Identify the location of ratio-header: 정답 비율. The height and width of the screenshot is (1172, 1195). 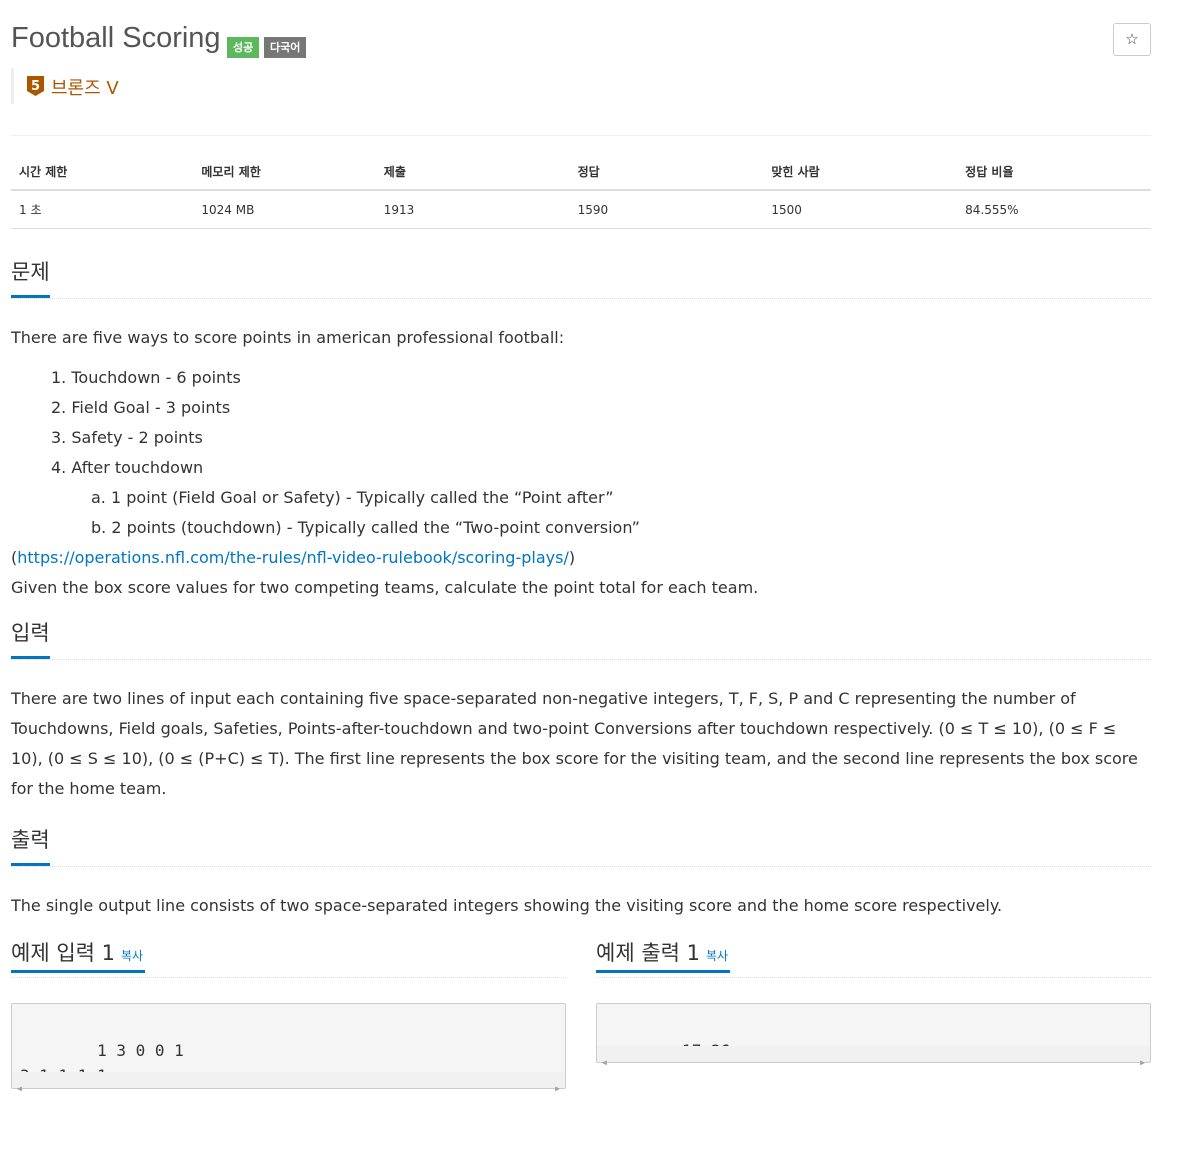
(1054, 172).